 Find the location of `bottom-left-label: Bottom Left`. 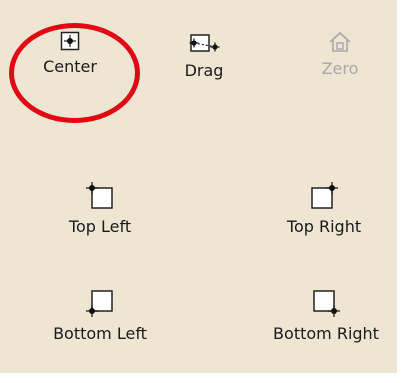

bottom-left-label: Bottom Left is located at coordinates (100, 333).